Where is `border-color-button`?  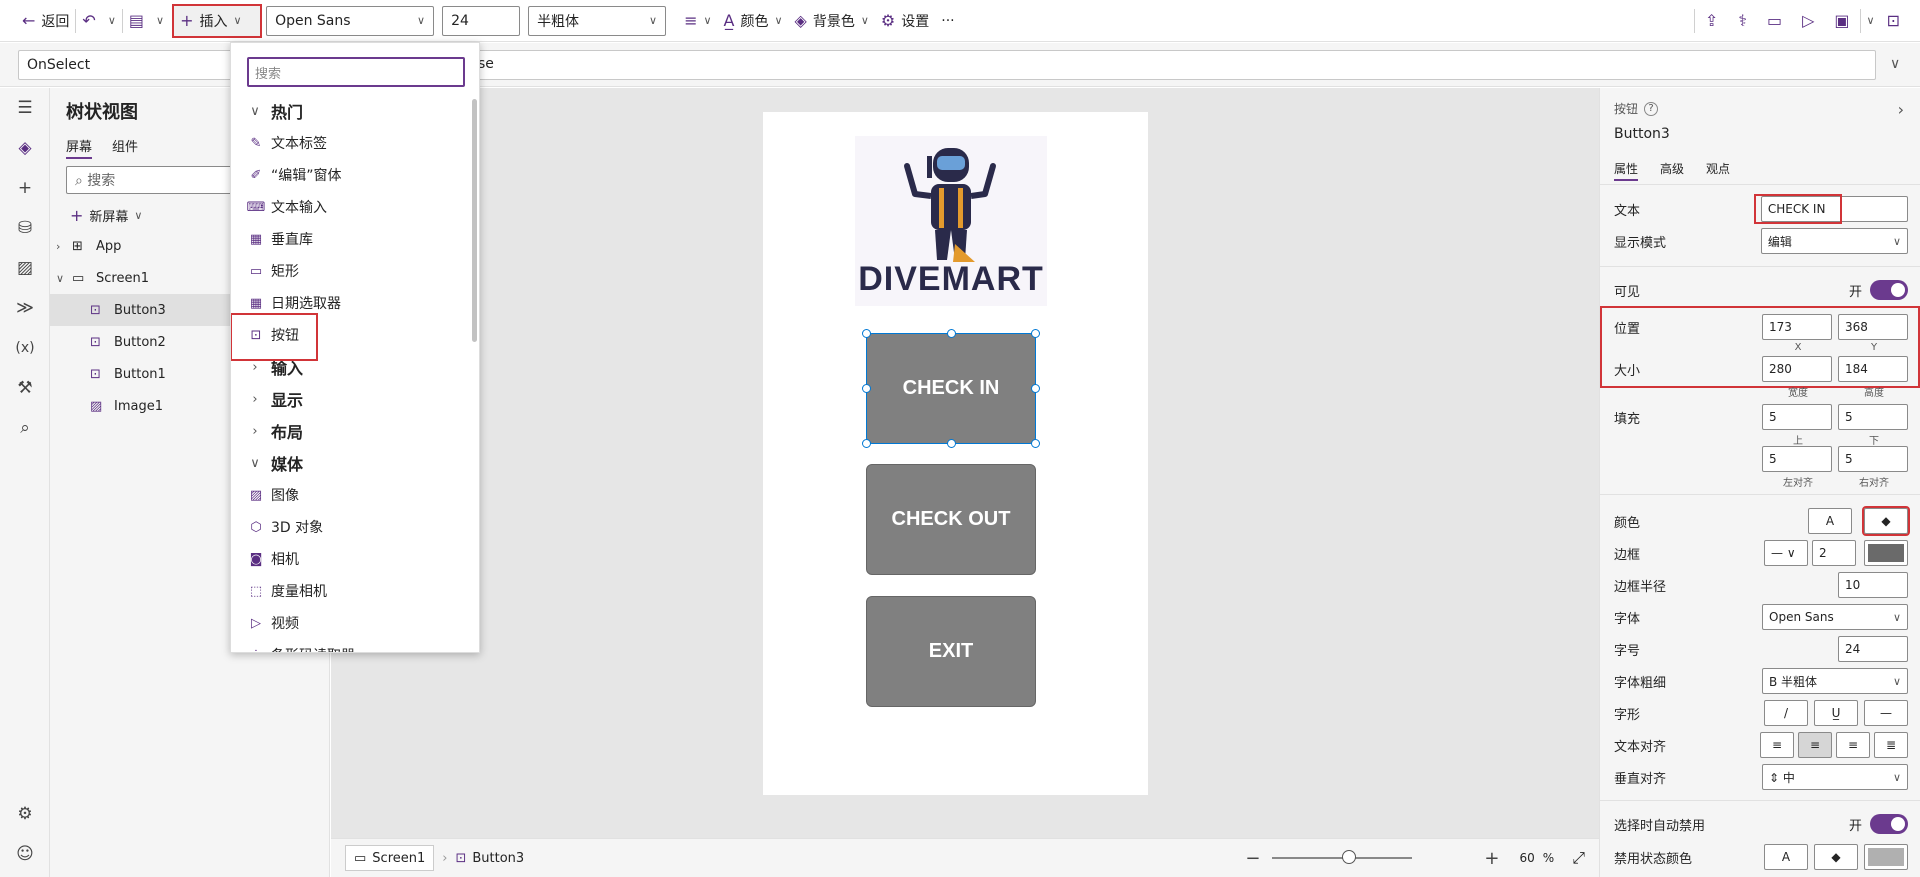
border-color-button is located at coordinates (1886, 553).